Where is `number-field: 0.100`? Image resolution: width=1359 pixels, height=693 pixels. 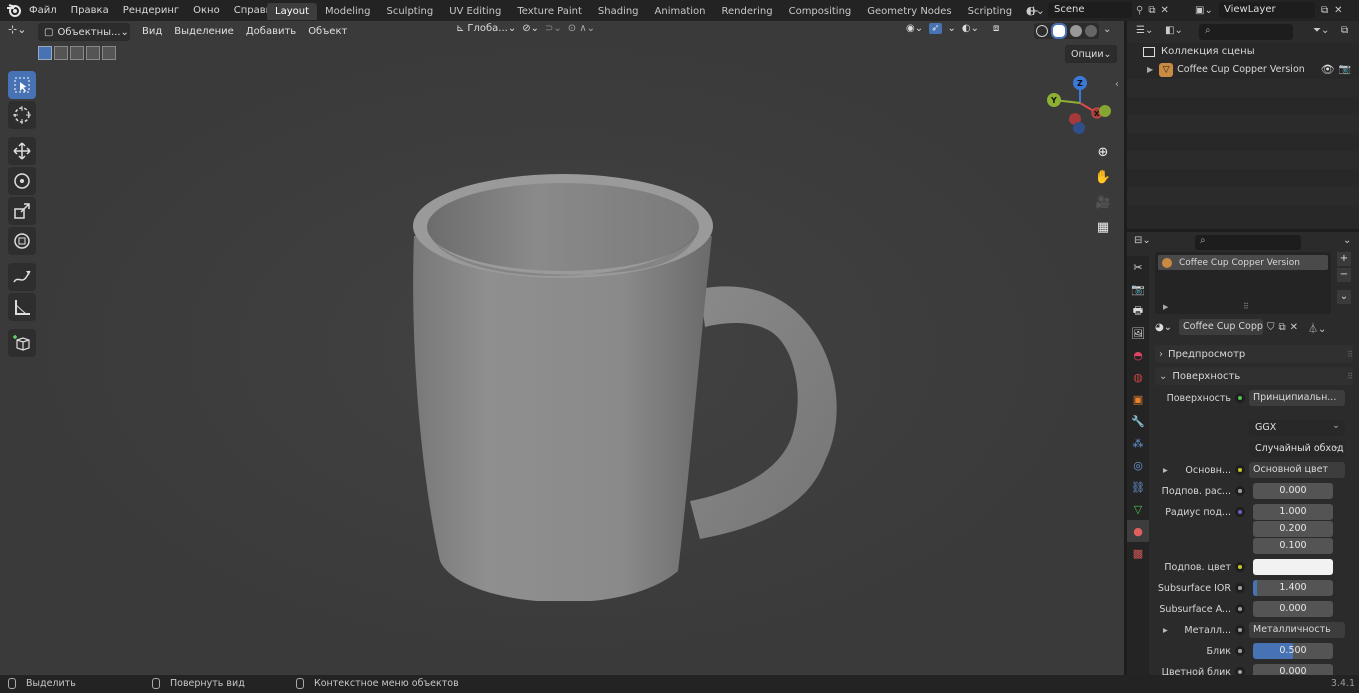 number-field: 0.100 is located at coordinates (1293, 546).